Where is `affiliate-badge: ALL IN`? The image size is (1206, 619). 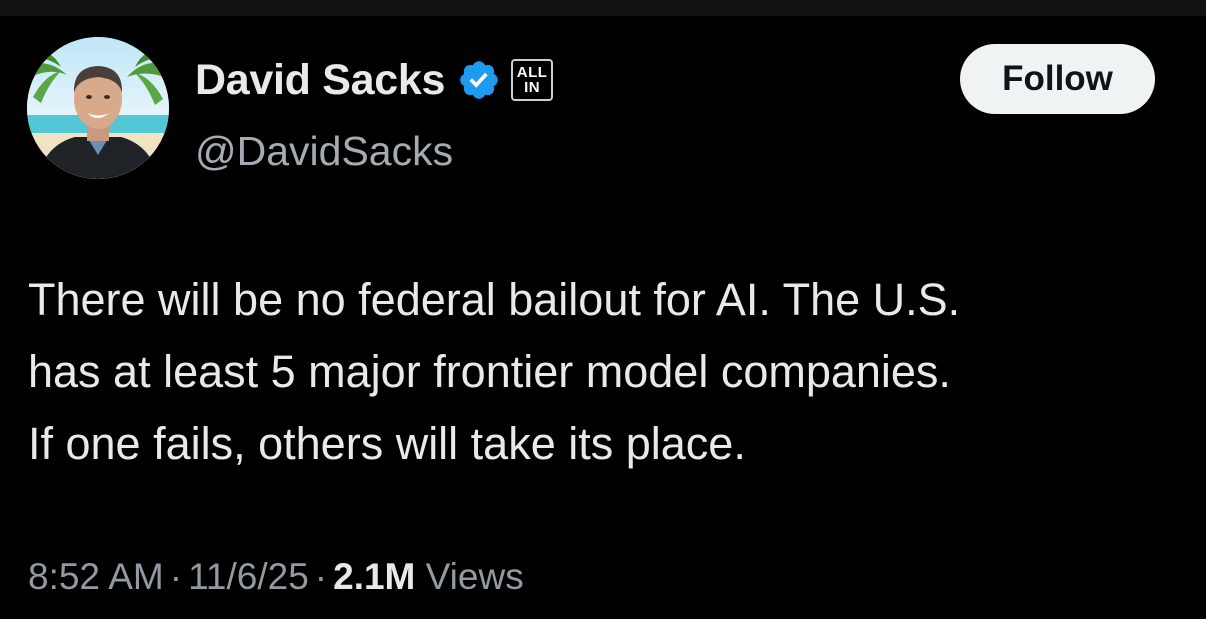
affiliate-badge: ALL IN is located at coordinates (532, 80).